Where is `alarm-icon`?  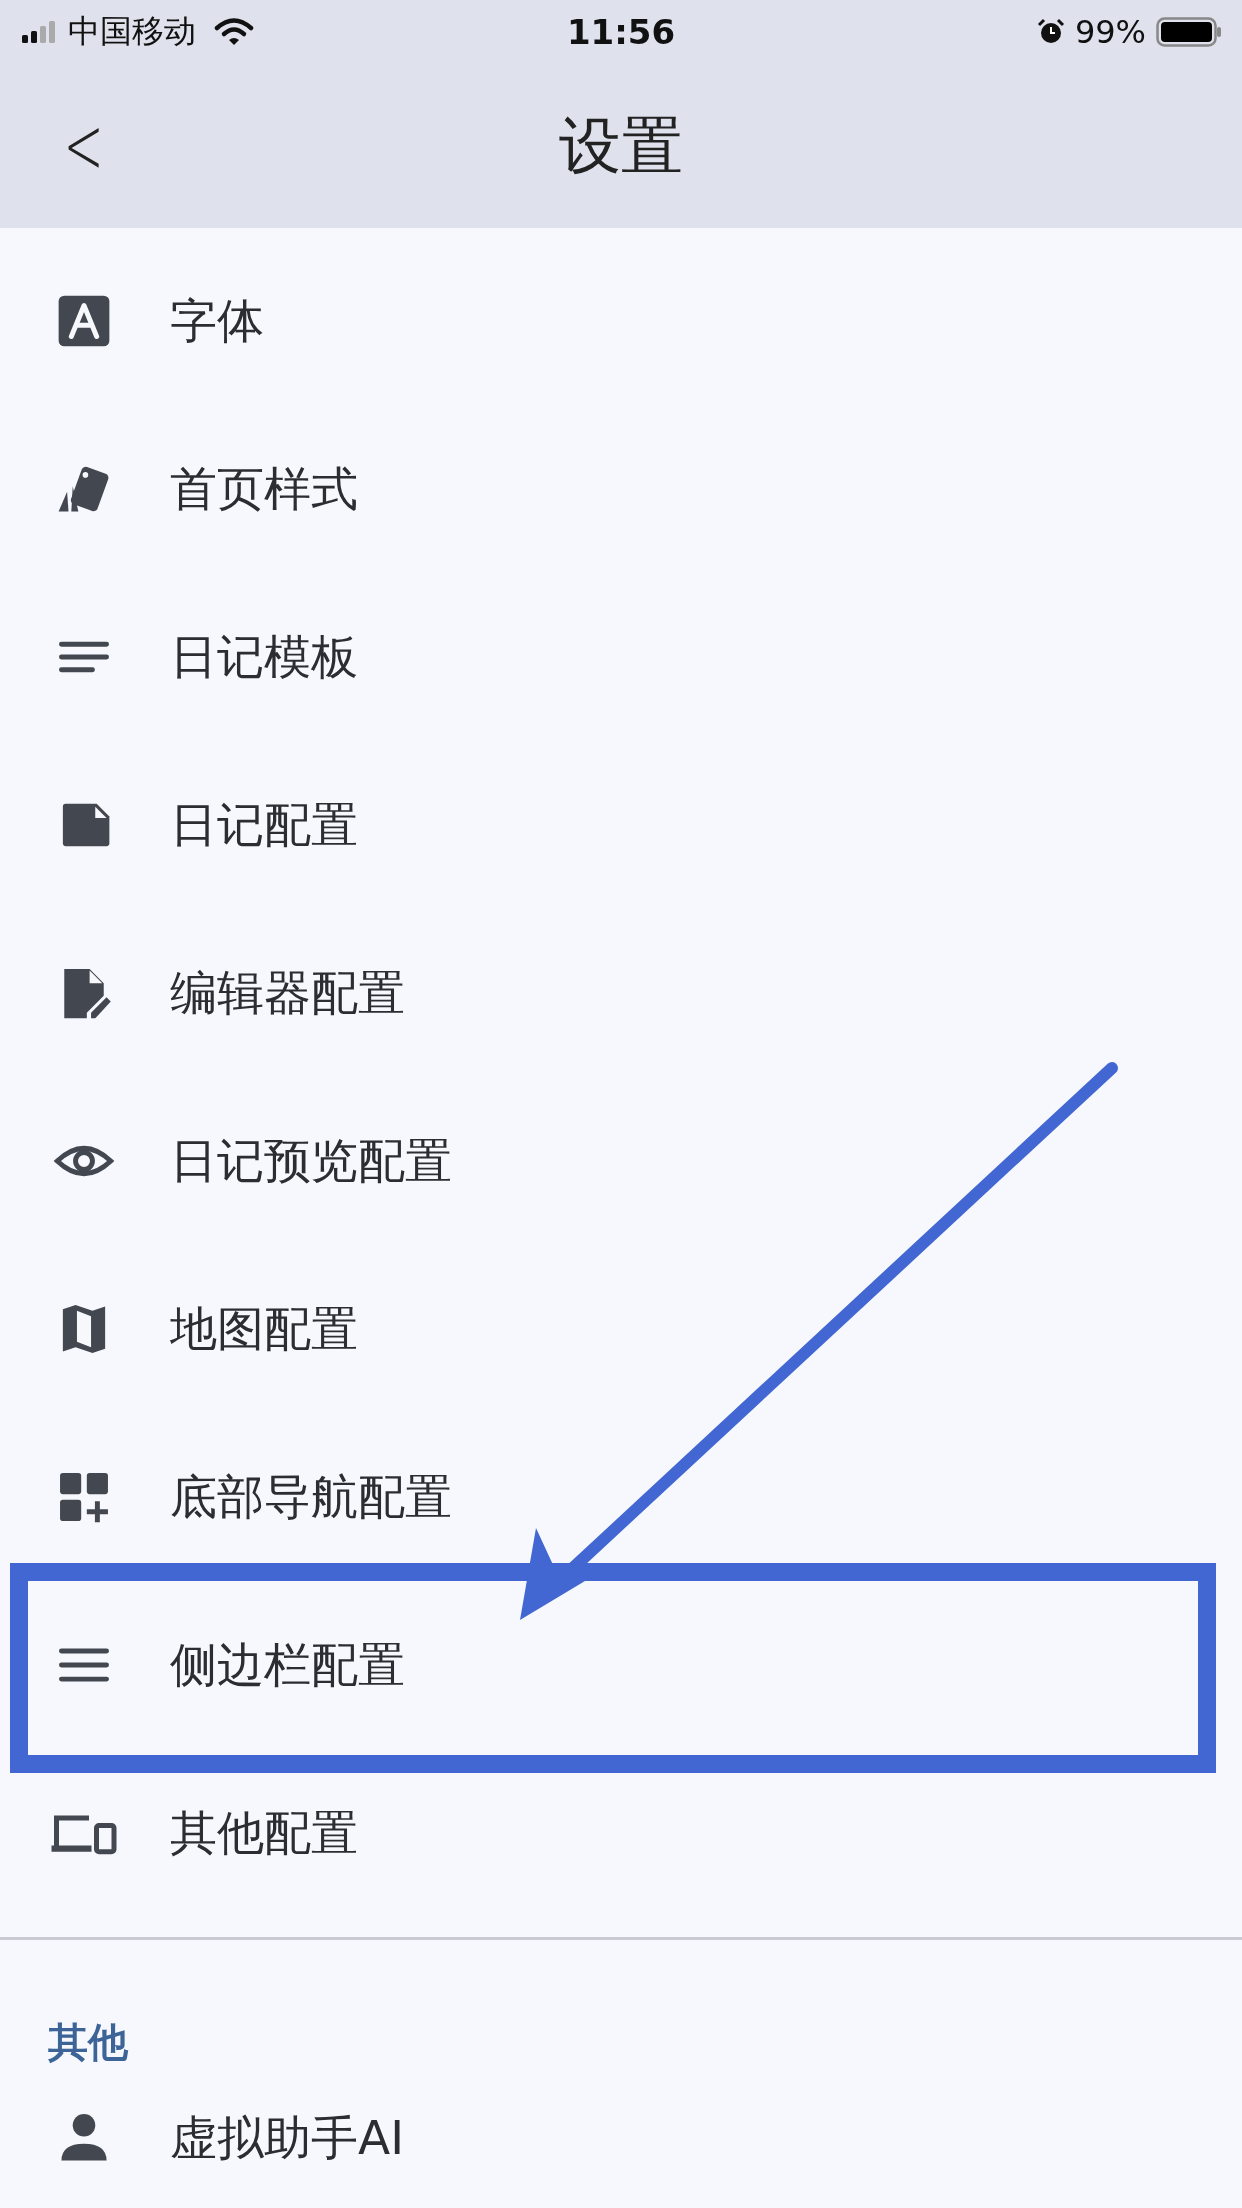 alarm-icon is located at coordinates (1050, 32).